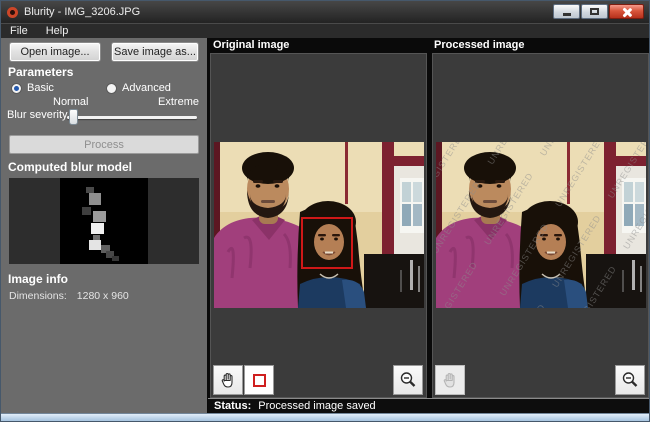 The width and height of the screenshot is (650, 422). Describe the element at coordinates (41, 72) in the screenshot. I see `parameters-heading: Parameters` at that location.